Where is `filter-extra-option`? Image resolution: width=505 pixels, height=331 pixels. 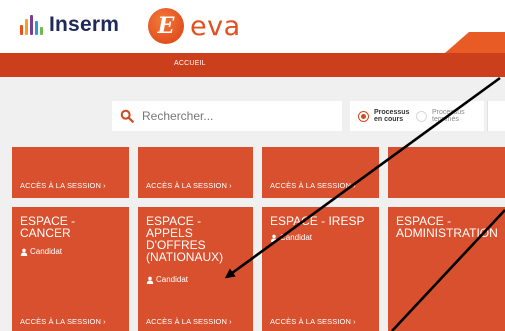
filter-extra-option is located at coordinates (496, 116).